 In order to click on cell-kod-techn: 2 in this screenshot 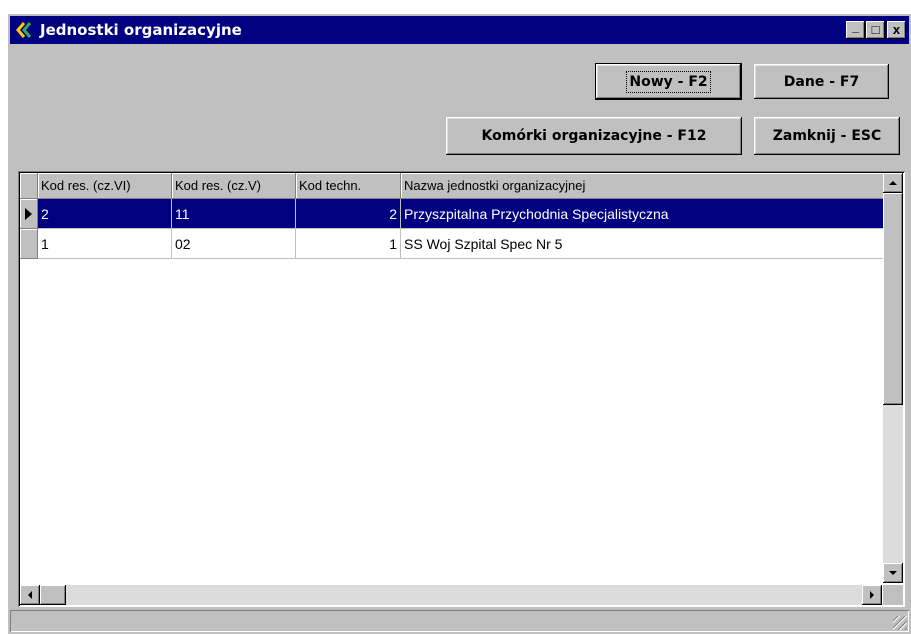, I will do `click(348, 214)`.